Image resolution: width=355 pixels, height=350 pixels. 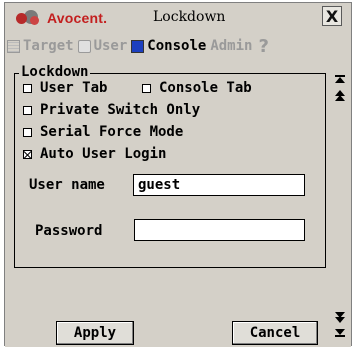 I want to click on tab-target: Target, so click(x=40, y=46).